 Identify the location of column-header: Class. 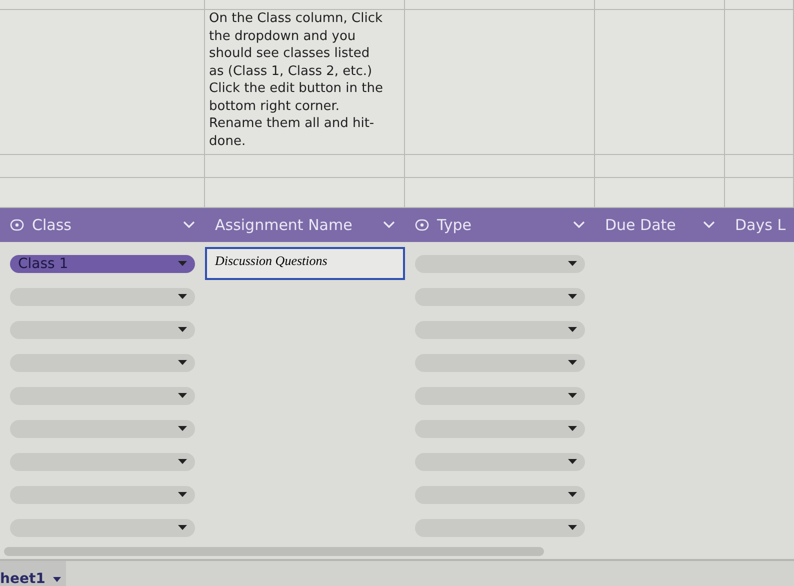
(103, 225).